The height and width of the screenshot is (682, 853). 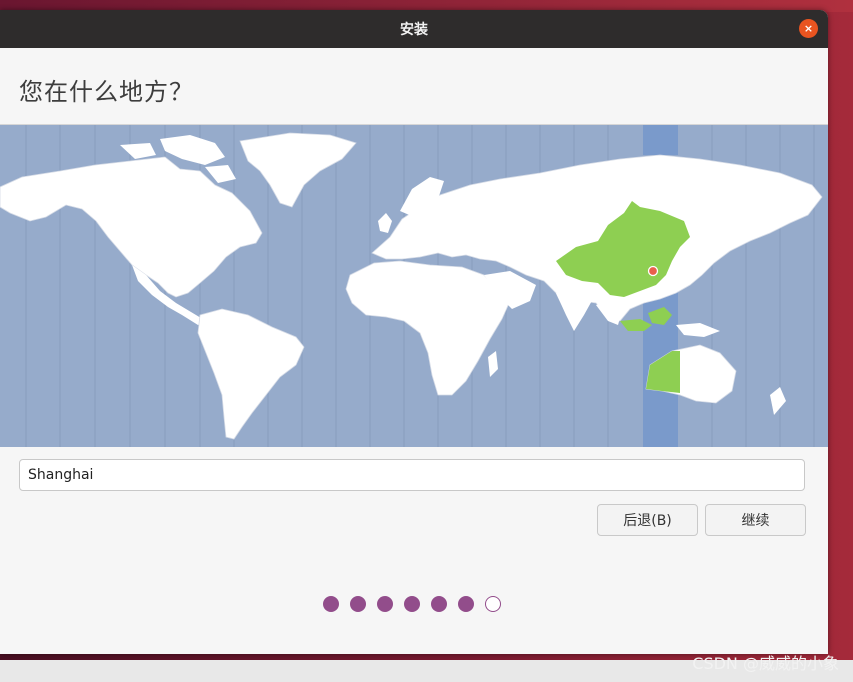 I want to click on close-icon: ×, so click(x=808, y=28).